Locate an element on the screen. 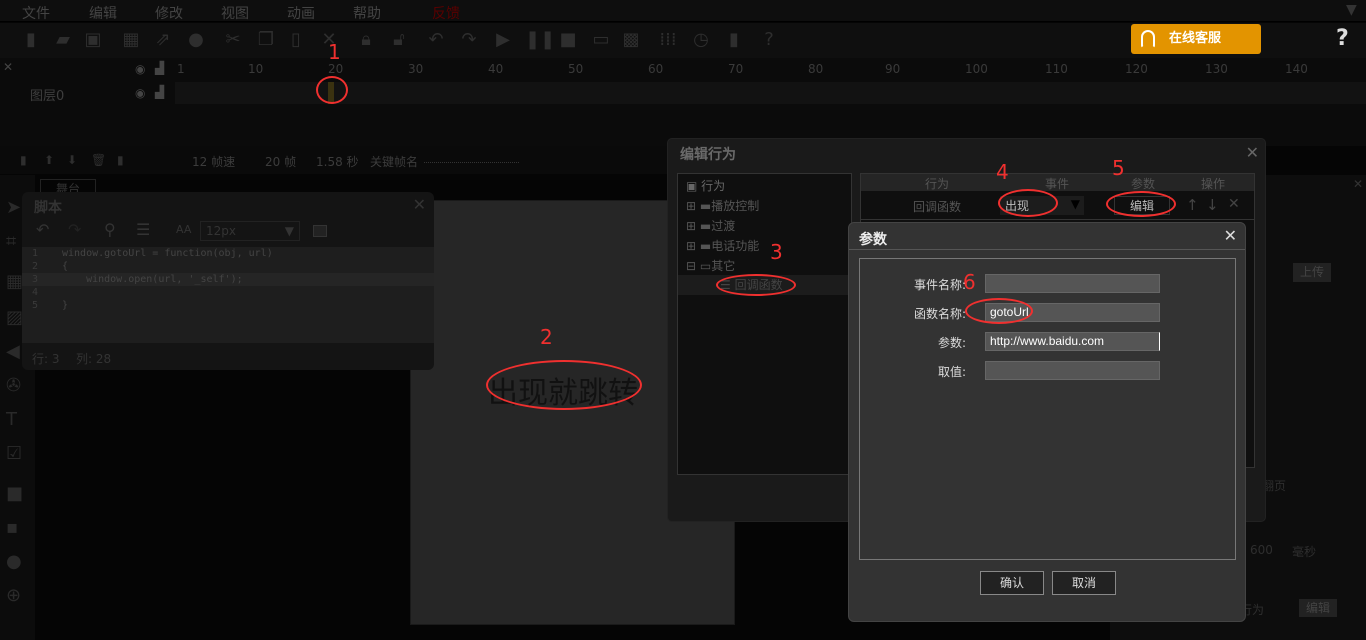  rectangle-icon: ■ is located at coordinates (14, 493).